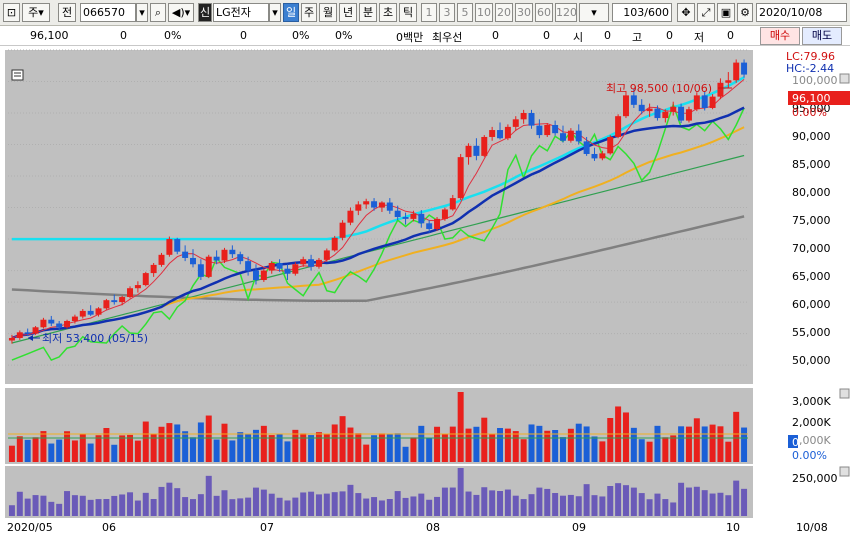 The height and width of the screenshot is (536, 850). What do you see at coordinates (524, 12) in the screenshot?
I see `interval-30: 30` at bounding box center [524, 12].